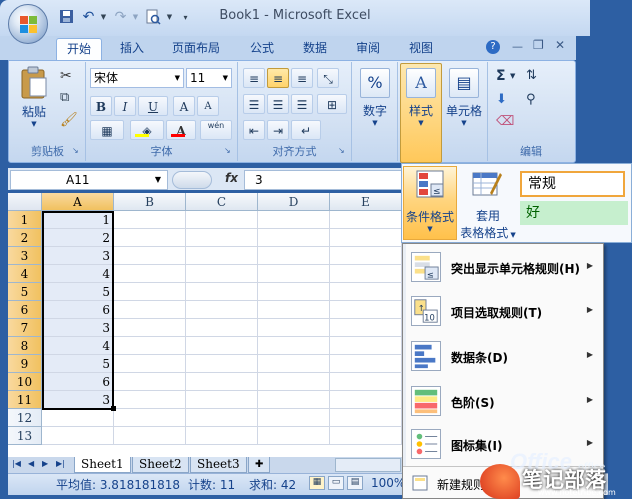 The image size is (632, 499). Describe the element at coordinates (222, 202) in the screenshot. I see `column-header-c: C` at that location.